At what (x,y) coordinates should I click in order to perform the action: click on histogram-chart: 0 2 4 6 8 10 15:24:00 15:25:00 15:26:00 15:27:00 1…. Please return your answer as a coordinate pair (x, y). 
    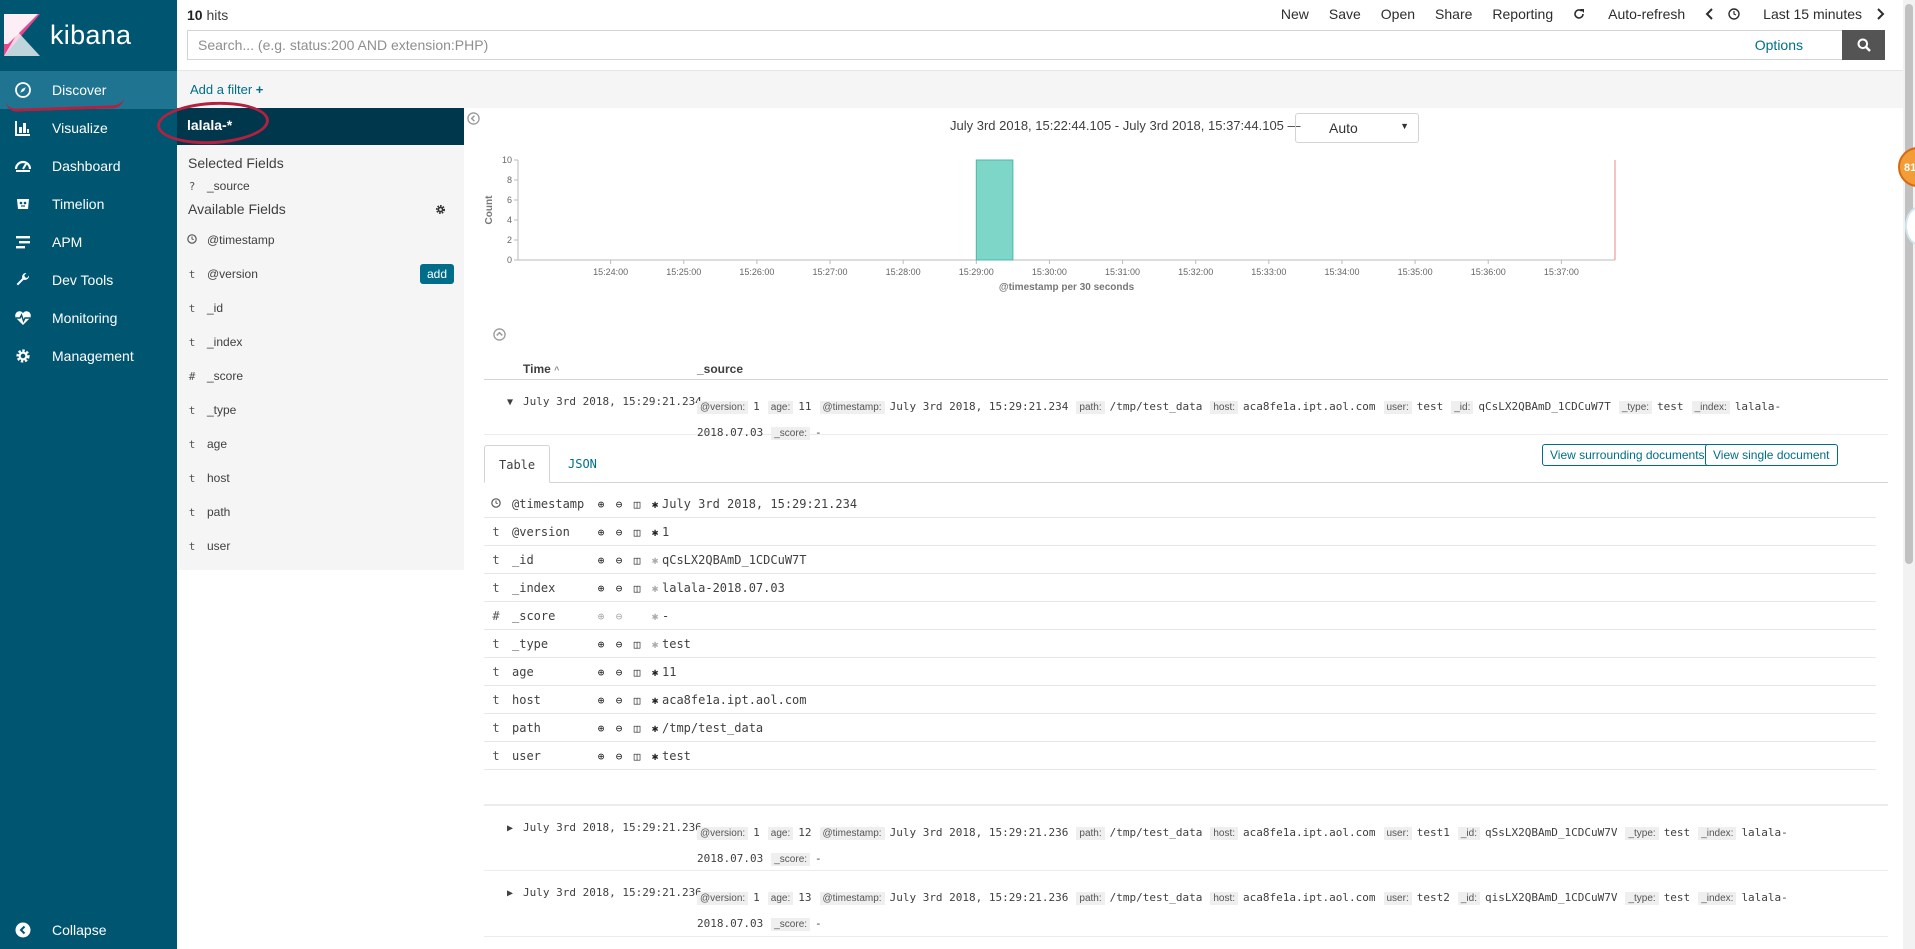
    Looking at the image, I should click on (1179, 243).